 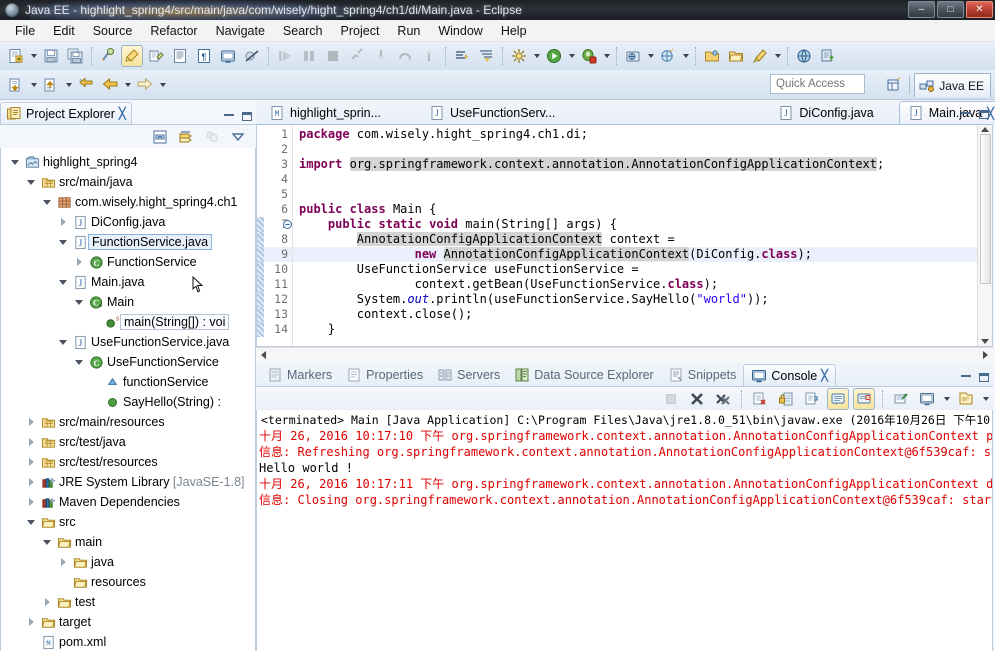 What do you see at coordinates (66, 113) in the screenshot?
I see `tab-project-explorer: Project Explorer ╳` at bounding box center [66, 113].